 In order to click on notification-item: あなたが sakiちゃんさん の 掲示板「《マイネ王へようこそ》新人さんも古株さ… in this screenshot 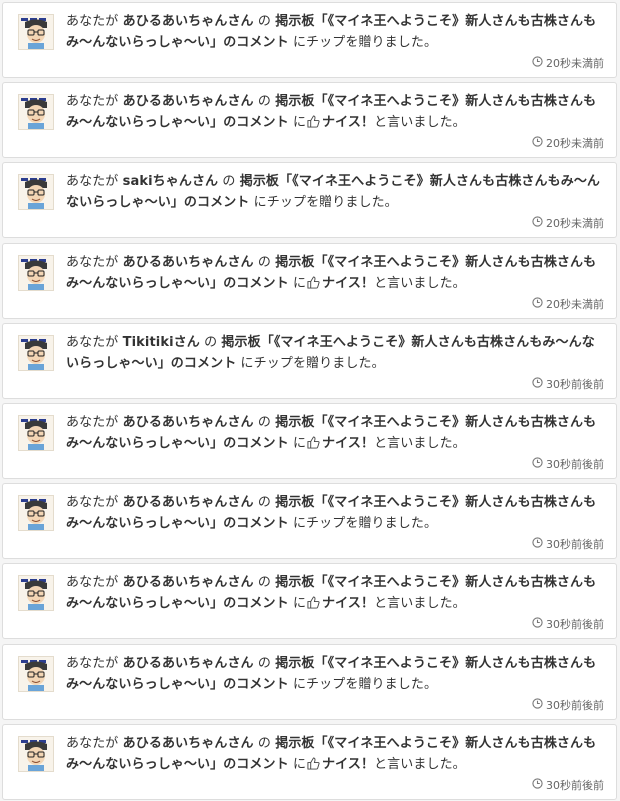, I will do `click(309, 200)`.